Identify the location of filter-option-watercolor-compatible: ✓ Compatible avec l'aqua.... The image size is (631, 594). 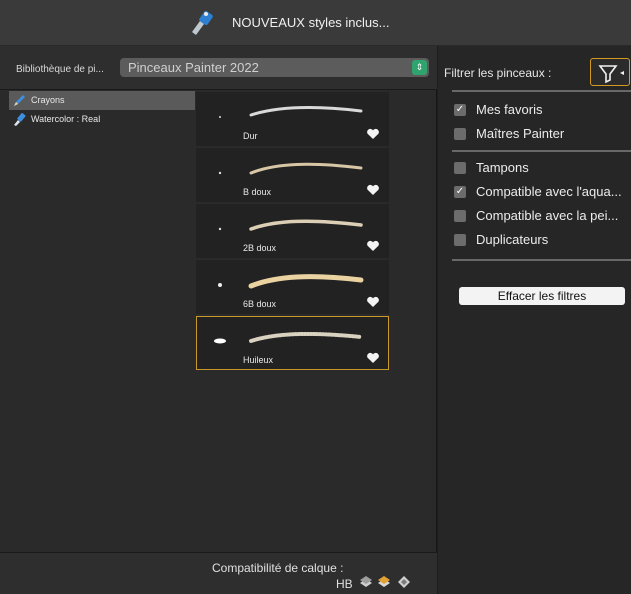
(541, 192).